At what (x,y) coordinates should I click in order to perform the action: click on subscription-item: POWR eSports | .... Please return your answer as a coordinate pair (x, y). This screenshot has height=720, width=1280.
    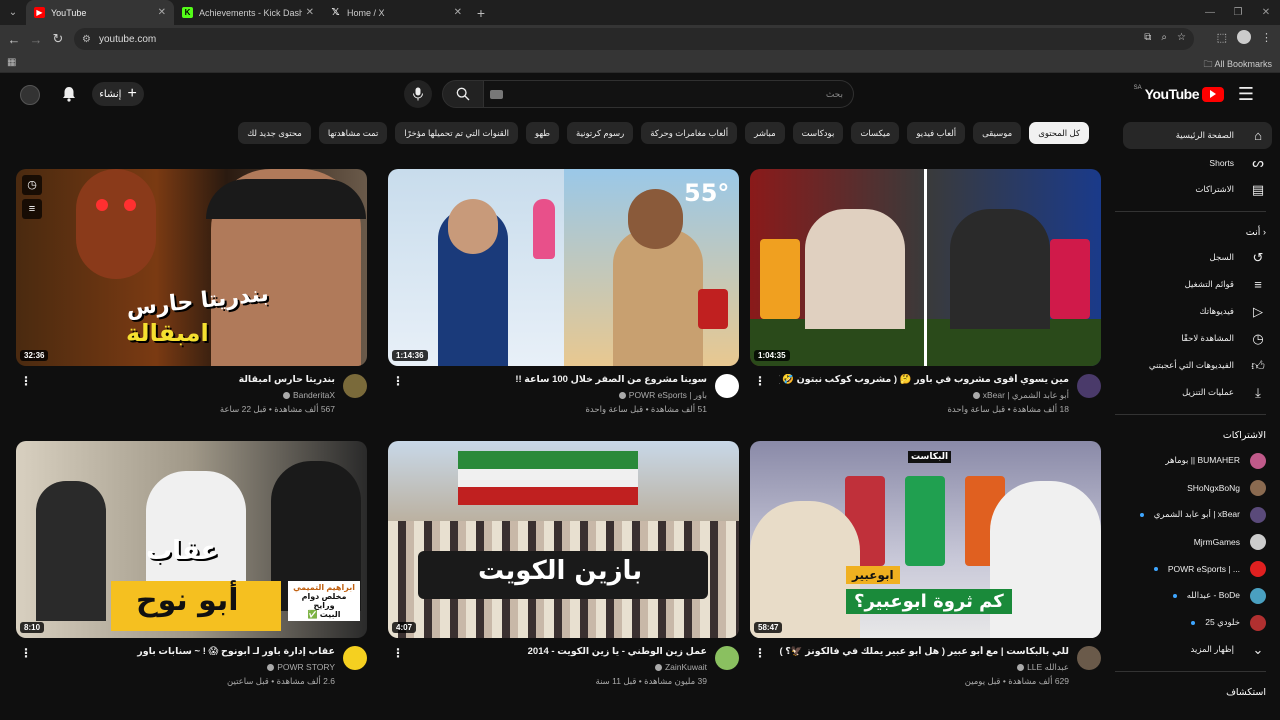
    Looking at the image, I should click on (1197, 568).